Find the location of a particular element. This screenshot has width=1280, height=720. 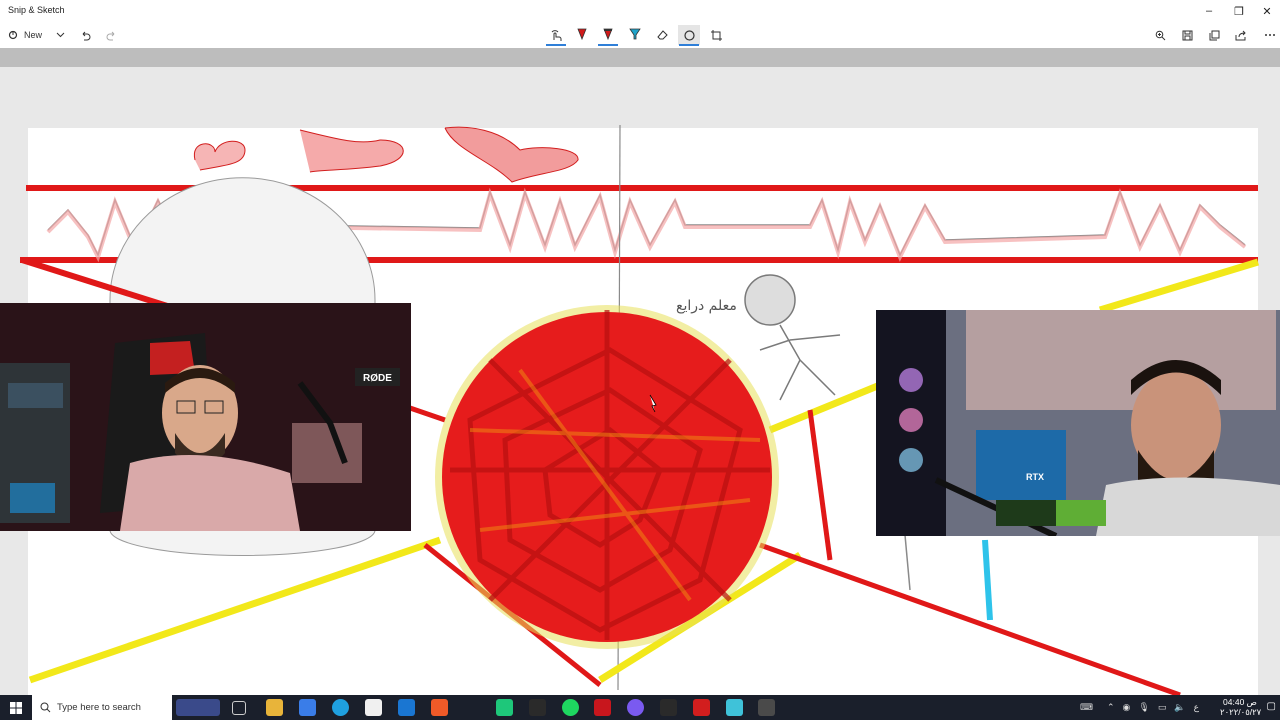

search-placeholder: Type here to search is located at coordinates (99, 707).